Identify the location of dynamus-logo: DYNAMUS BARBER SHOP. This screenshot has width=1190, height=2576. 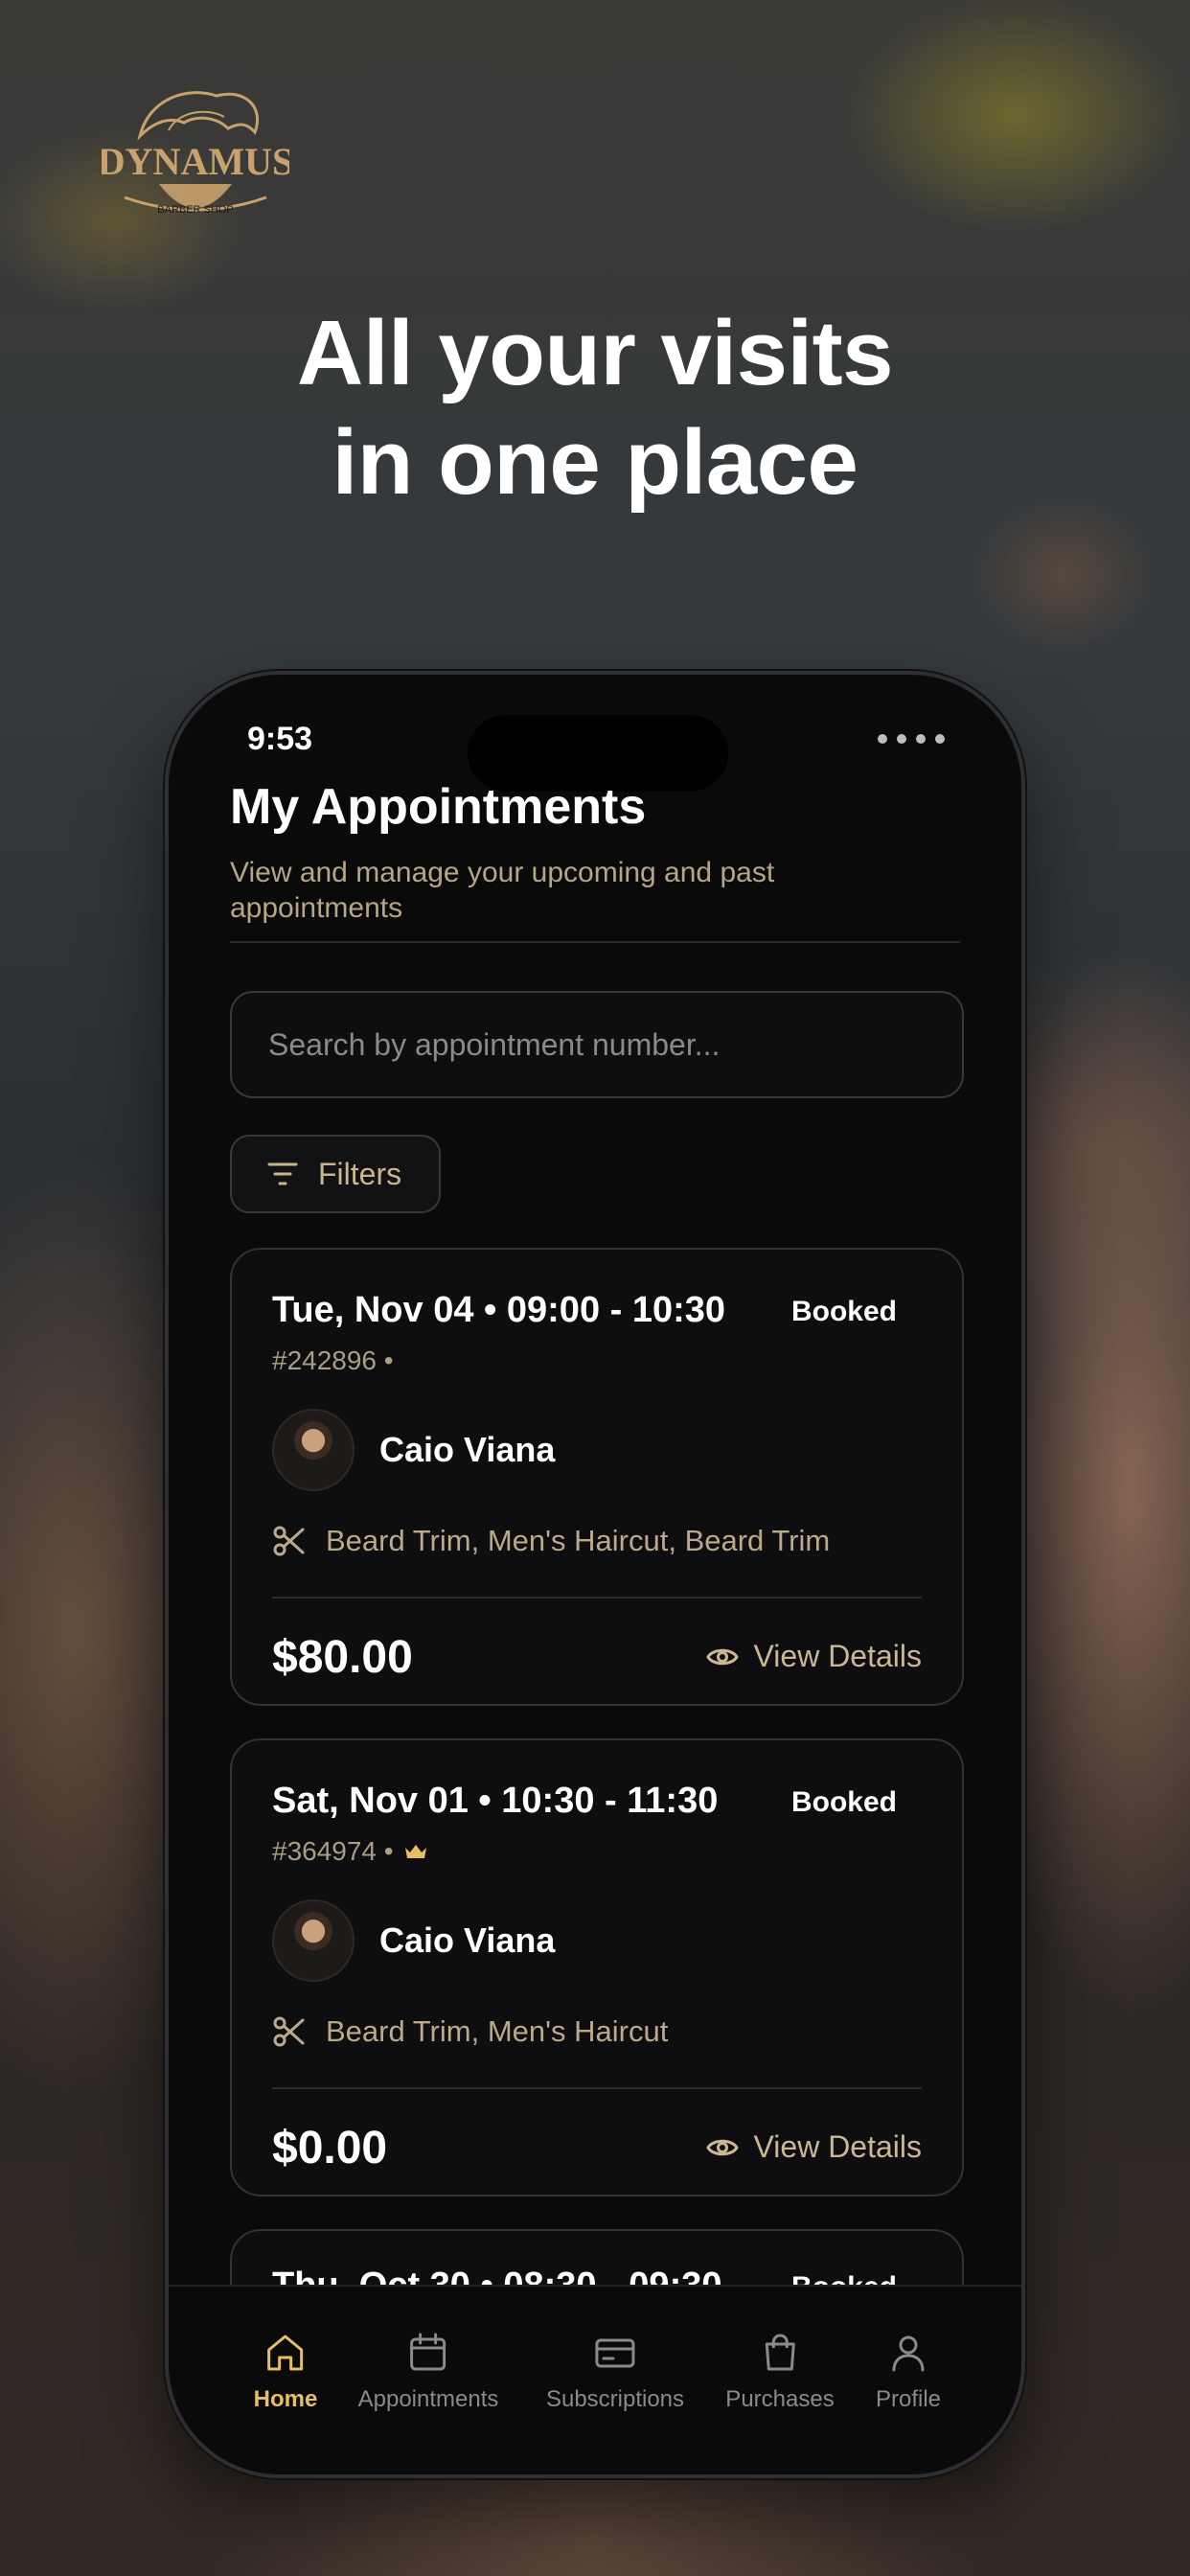
(195, 158).